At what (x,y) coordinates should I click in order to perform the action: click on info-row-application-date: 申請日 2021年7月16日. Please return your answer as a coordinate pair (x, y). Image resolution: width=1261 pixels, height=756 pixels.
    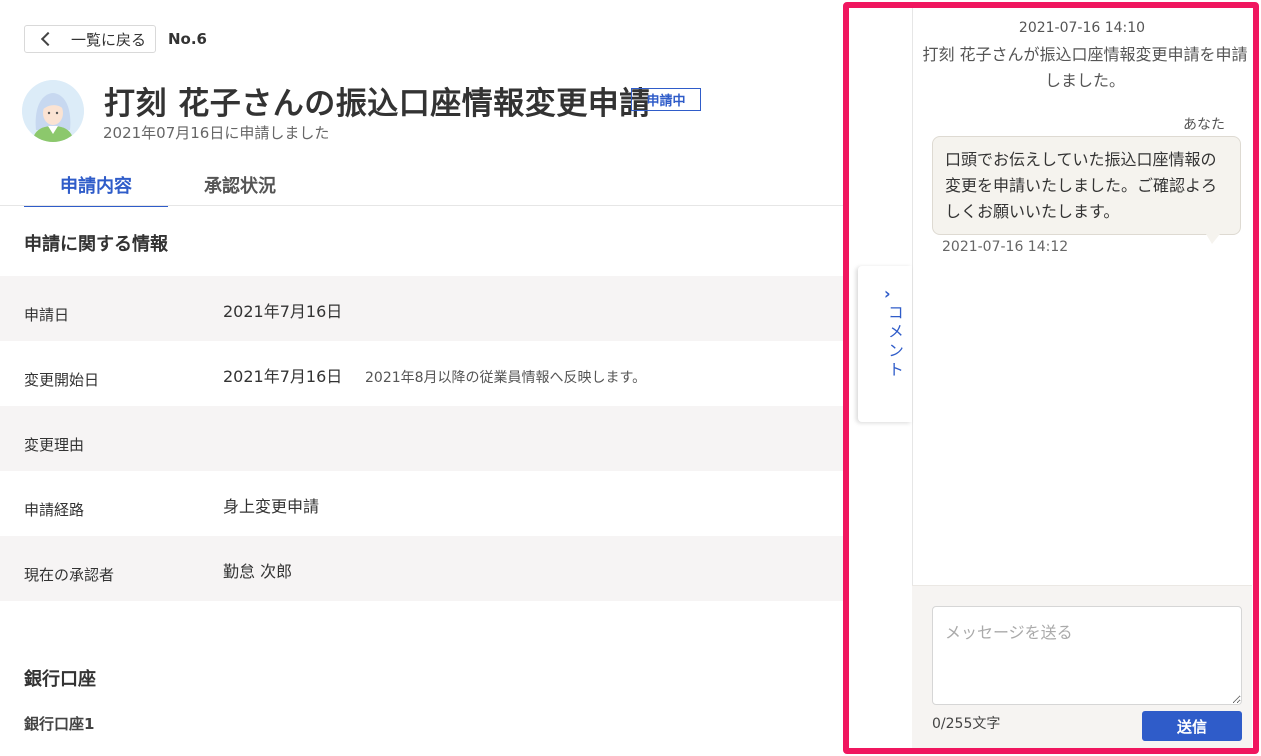
    Looking at the image, I should click on (422, 308).